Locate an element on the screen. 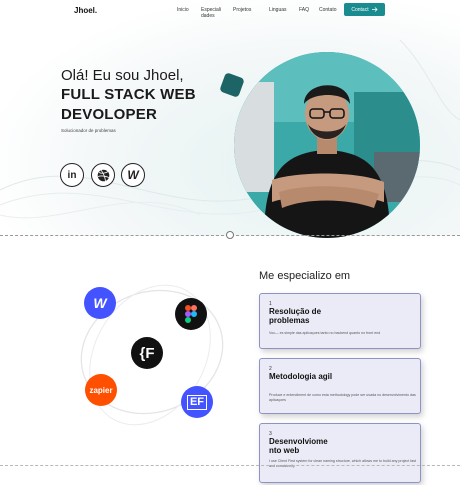 The width and height of the screenshot is (460, 485). elementor-tool: EF is located at coordinates (197, 402).